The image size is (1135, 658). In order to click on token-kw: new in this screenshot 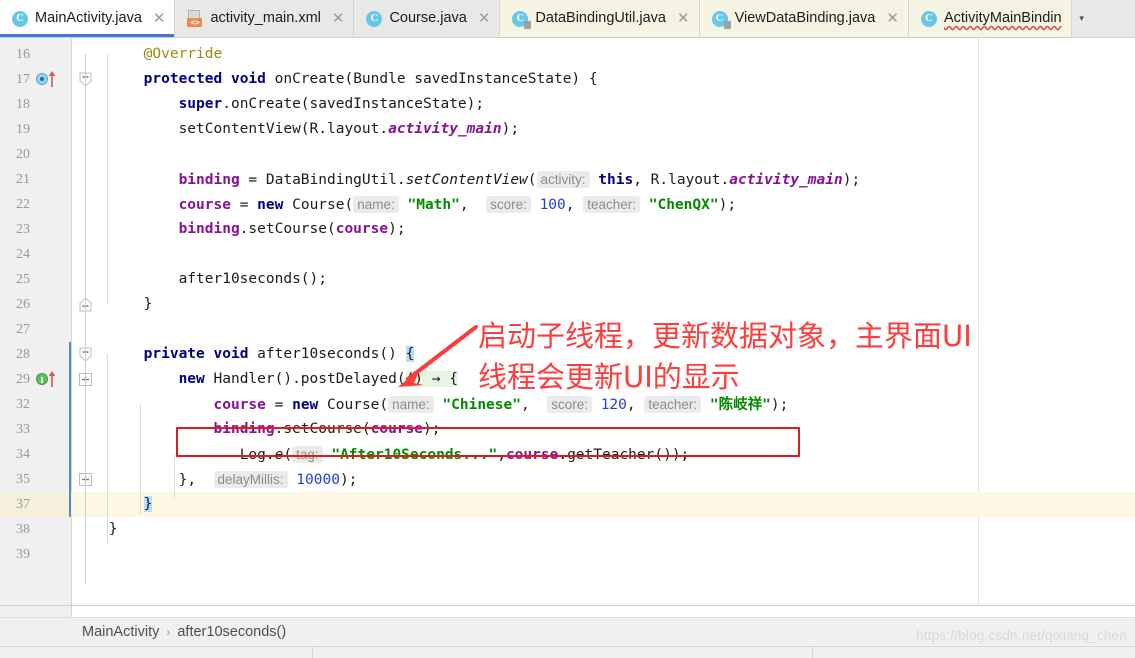, I will do `click(270, 205)`.